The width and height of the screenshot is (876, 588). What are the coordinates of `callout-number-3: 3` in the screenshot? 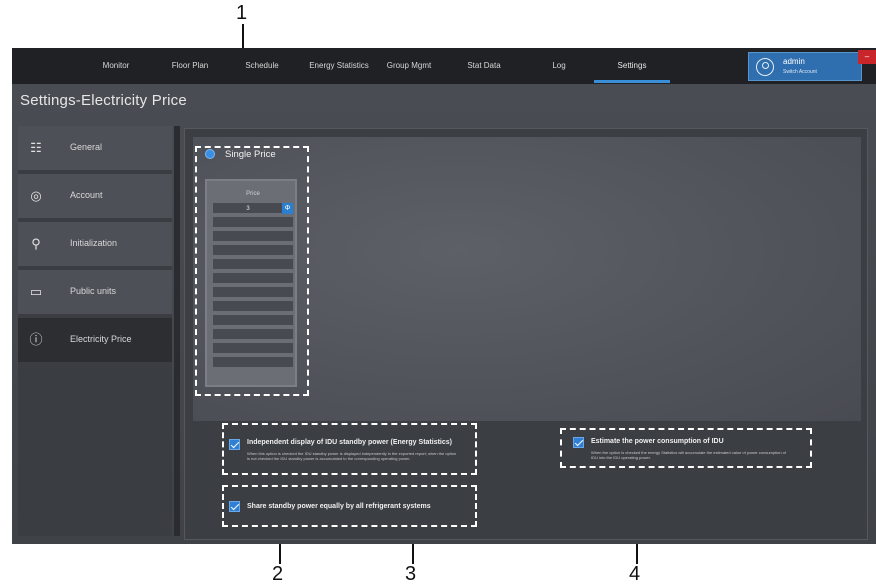 It's located at (411, 574).